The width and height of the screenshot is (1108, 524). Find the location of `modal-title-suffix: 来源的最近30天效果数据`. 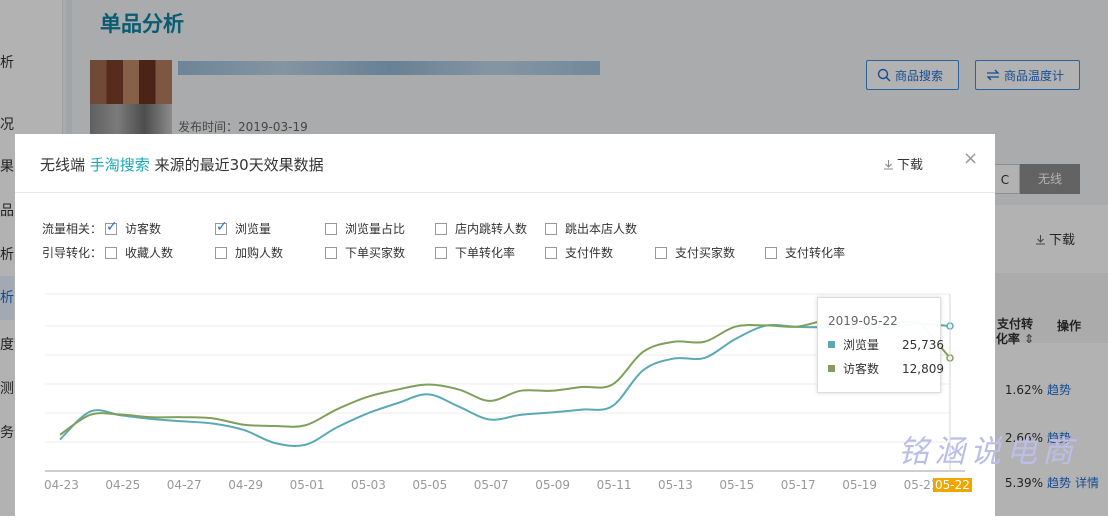

modal-title-suffix: 来源的最近30天效果数据 is located at coordinates (239, 165).